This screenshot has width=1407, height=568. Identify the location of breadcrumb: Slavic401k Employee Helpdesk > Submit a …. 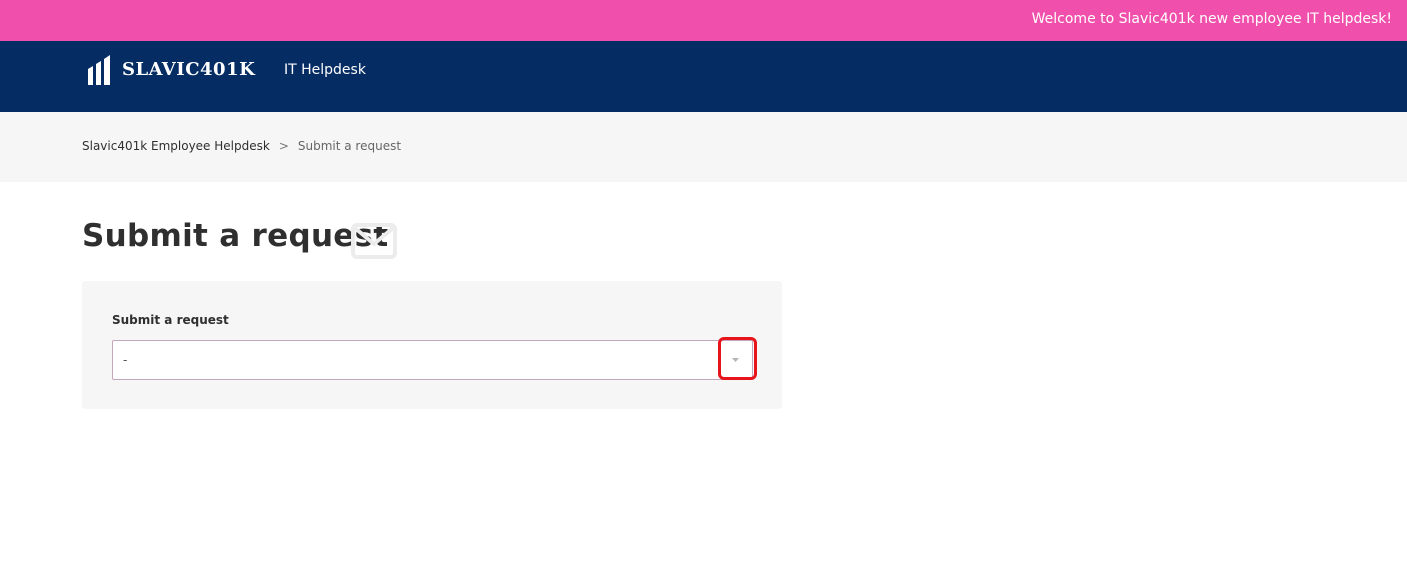
(241, 146).